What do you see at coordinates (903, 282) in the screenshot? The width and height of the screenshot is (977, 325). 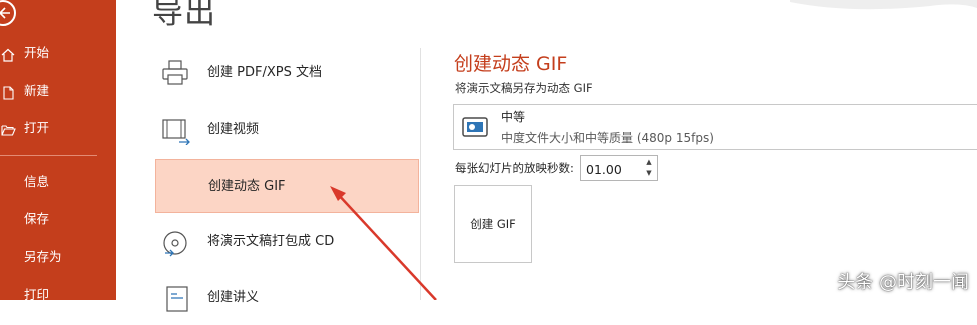 I see `watermark: 头条 @时刻一闻` at bounding box center [903, 282].